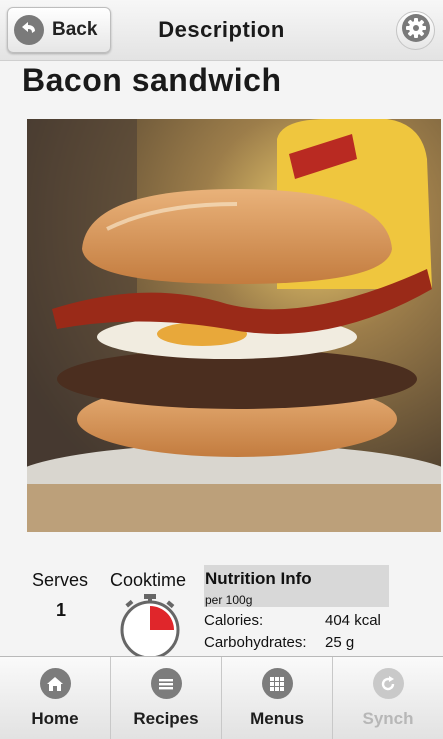 The height and width of the screenshot is (739, 443). What do you see at coordinates (388, 683) in the screenshot?
I see `sync-icon` at bounding box center [388, 683].